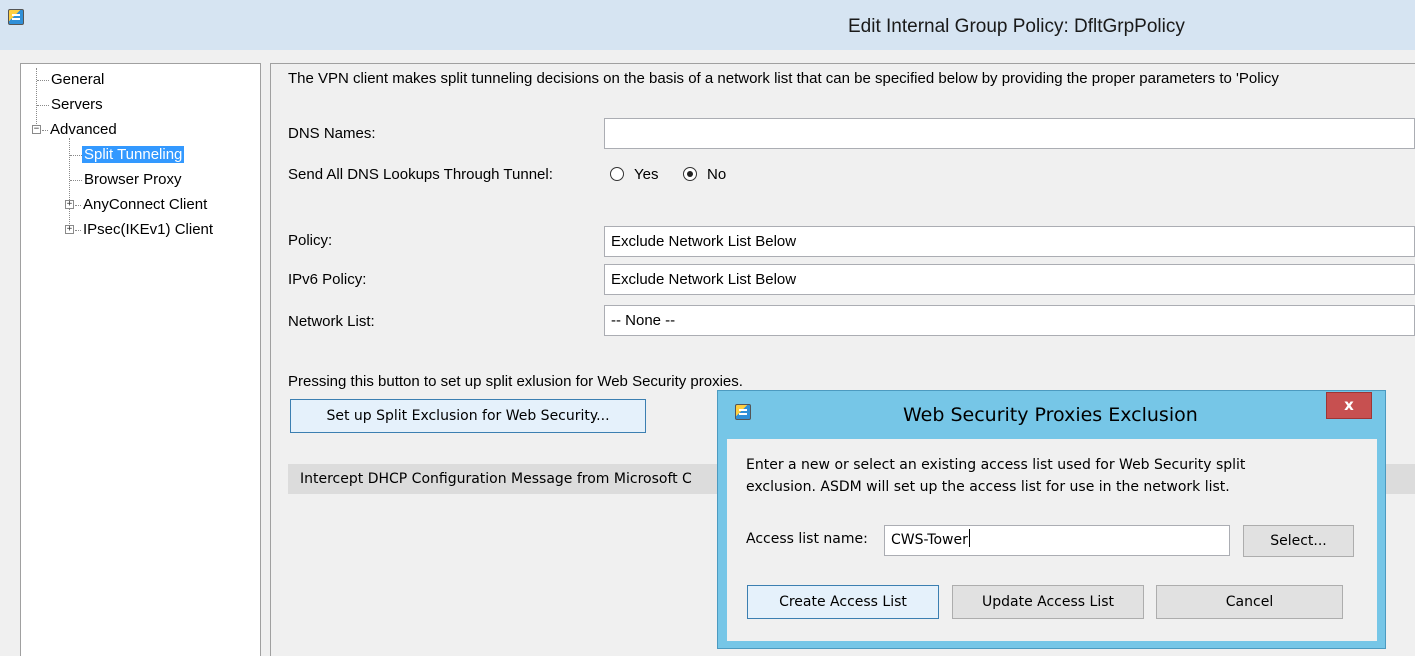 The image size is (1415, 656). Describe the element at coordinates (331, 321) in the screenshot. I see `network-list-label: Network List:` at that location.